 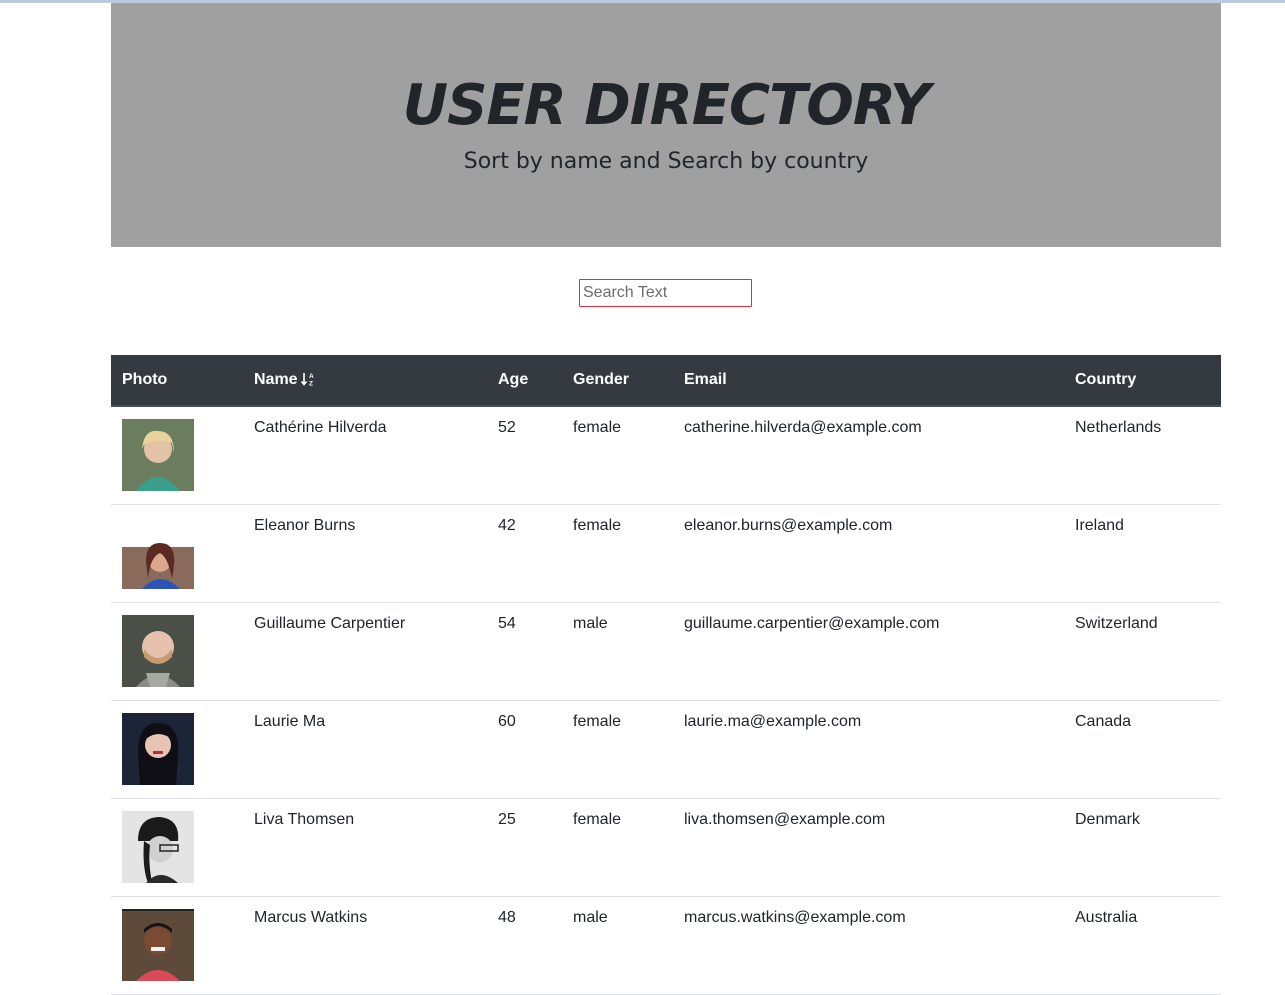 What do you see at coordinates (365, 553) in the screenshot?
I see `name-cell: Eleanor Burns` at bounding box center [365, 553].